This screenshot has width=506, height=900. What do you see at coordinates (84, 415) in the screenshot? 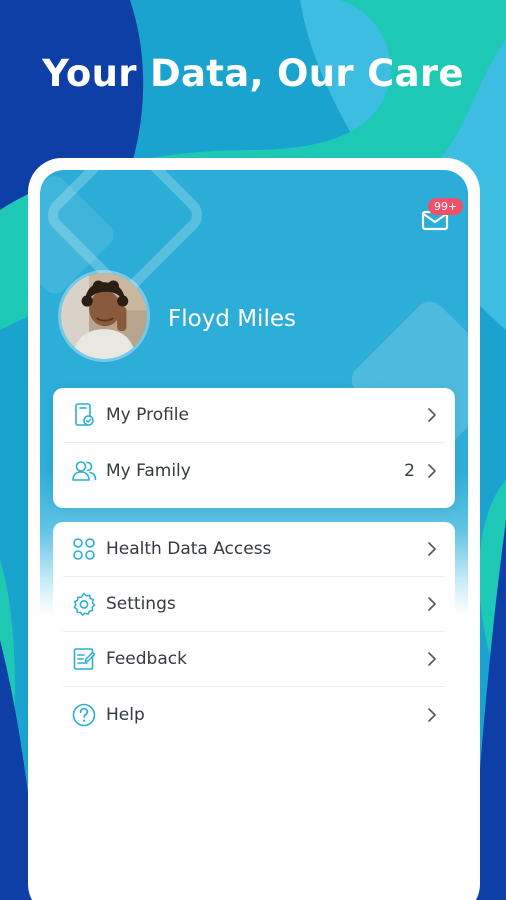
I see `profile-card-icon` at bounding box center [84, 415].